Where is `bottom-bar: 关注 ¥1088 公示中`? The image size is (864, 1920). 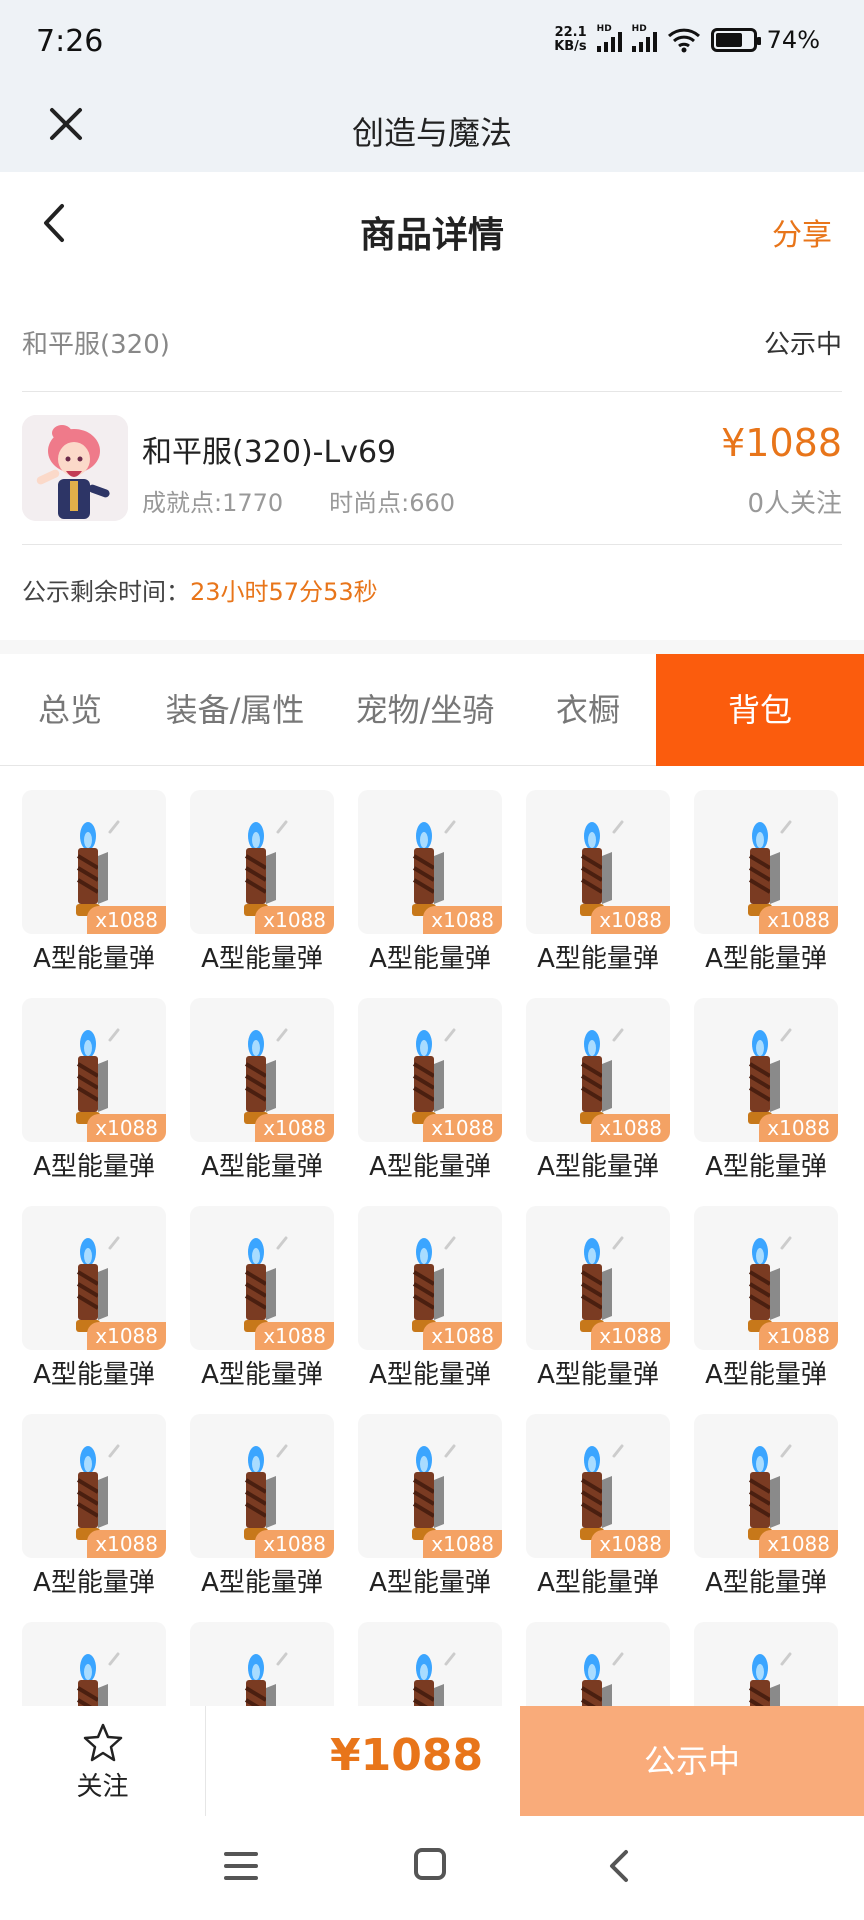 bottom-bar: 关注 ¥1088 公示中 is located at coordinates (432, 1761).